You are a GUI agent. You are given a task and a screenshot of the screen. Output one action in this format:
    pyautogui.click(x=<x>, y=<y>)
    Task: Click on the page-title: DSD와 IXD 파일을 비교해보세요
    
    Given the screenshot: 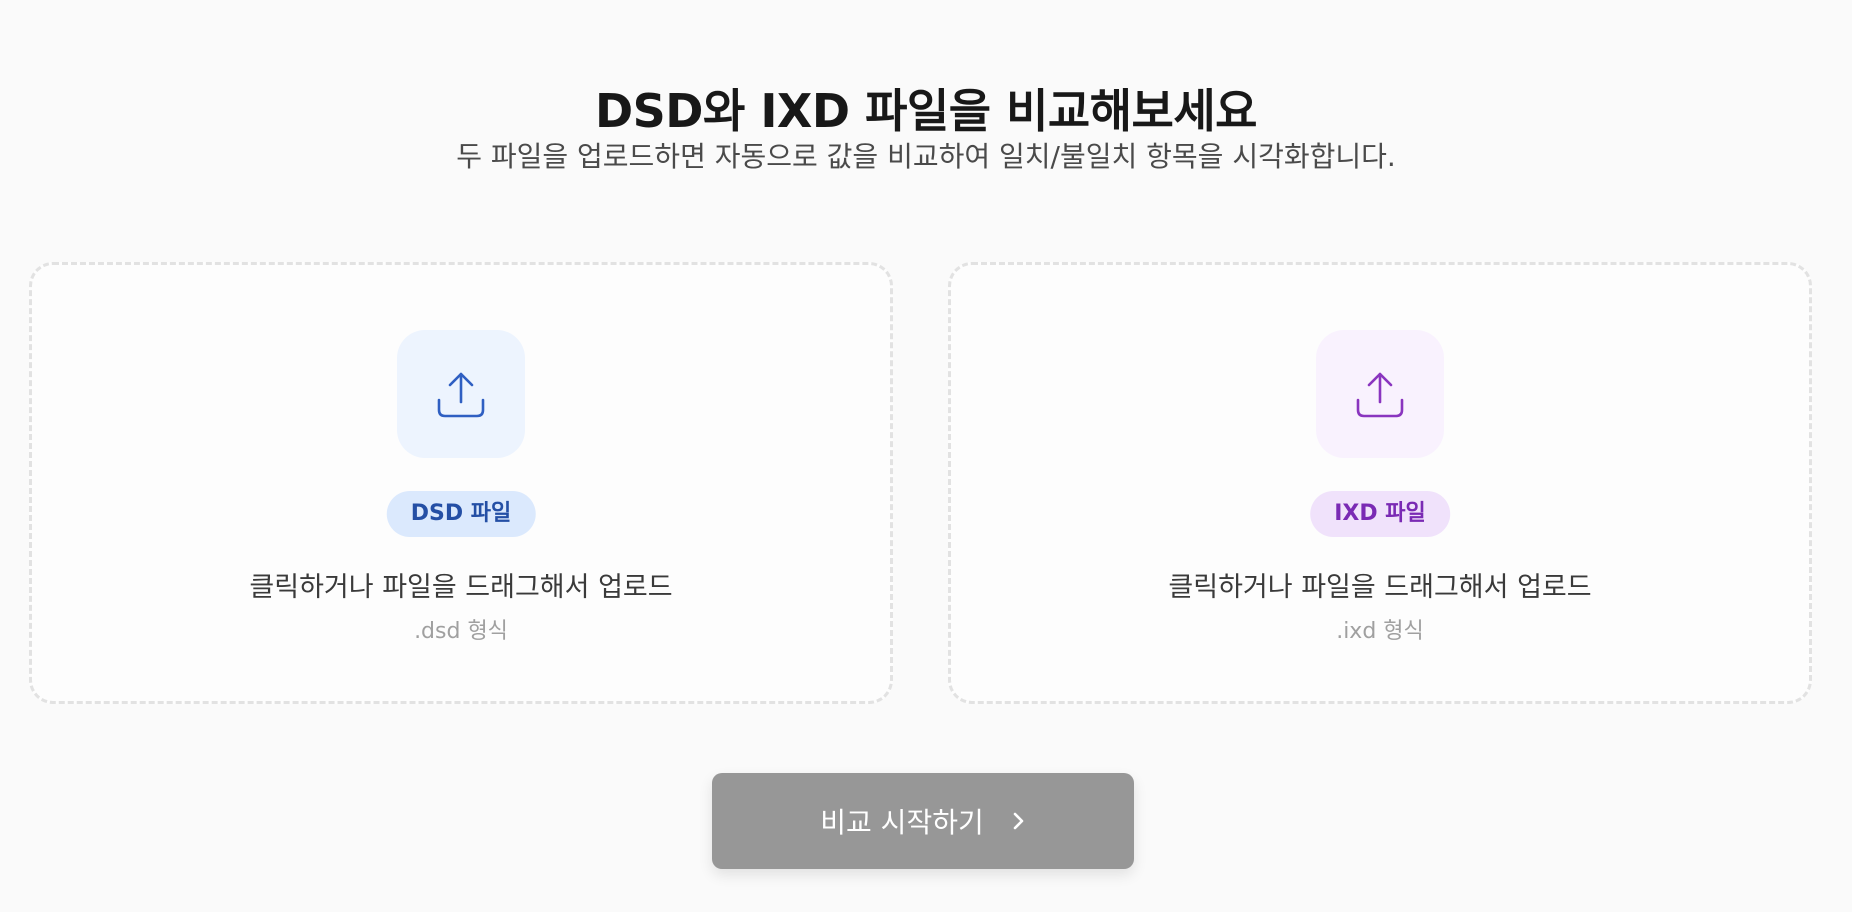 What is the action you would take?
    pyautogui.click(x=926, y=110)
    